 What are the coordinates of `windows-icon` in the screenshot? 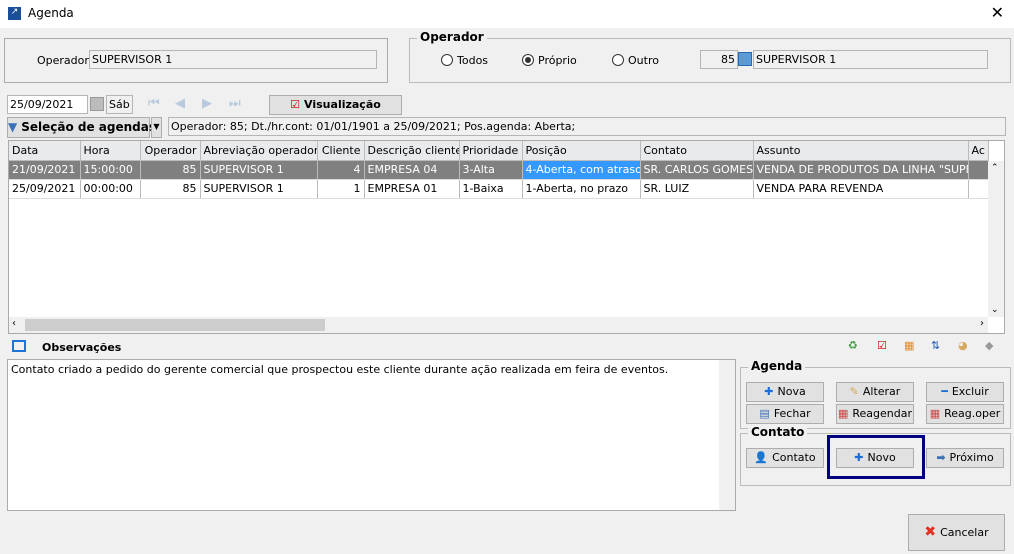 It's located at (19, 346).